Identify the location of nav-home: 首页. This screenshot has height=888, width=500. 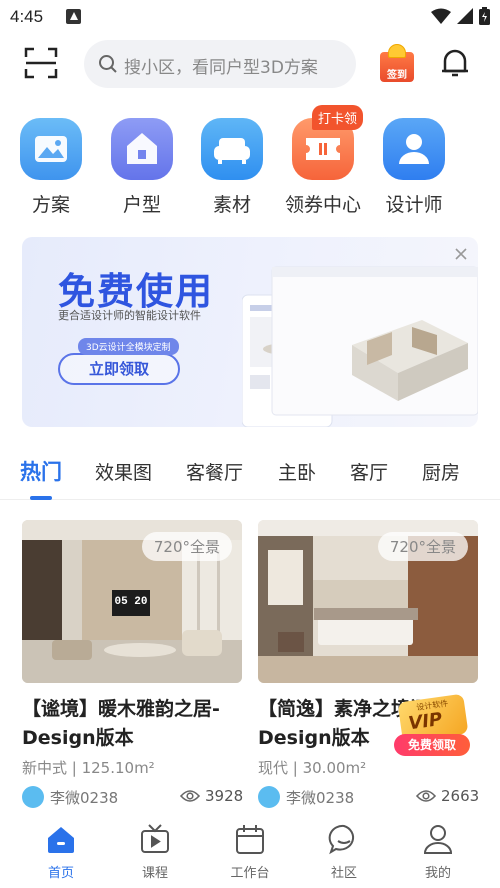
(61, 851).